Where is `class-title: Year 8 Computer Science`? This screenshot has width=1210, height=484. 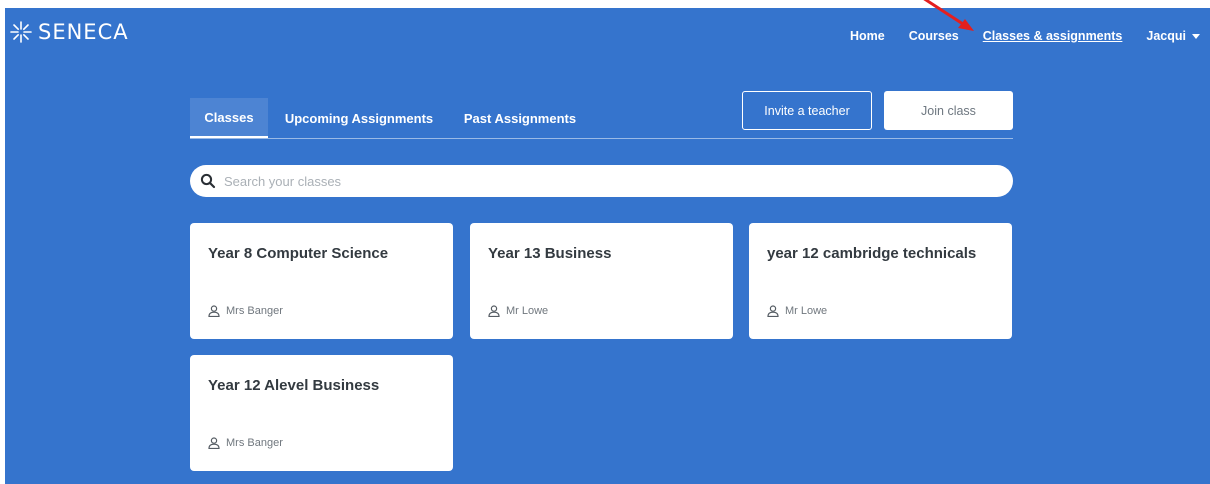 class-title: Year 8 Computer Science is located at coordinates (298, 253).